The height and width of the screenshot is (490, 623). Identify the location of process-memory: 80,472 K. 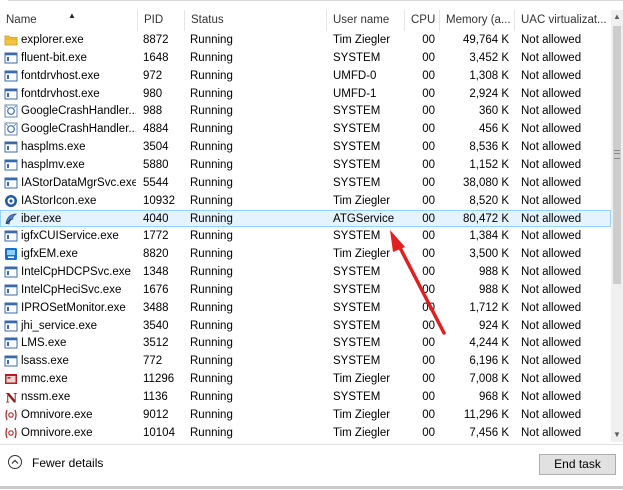
(485, 218).